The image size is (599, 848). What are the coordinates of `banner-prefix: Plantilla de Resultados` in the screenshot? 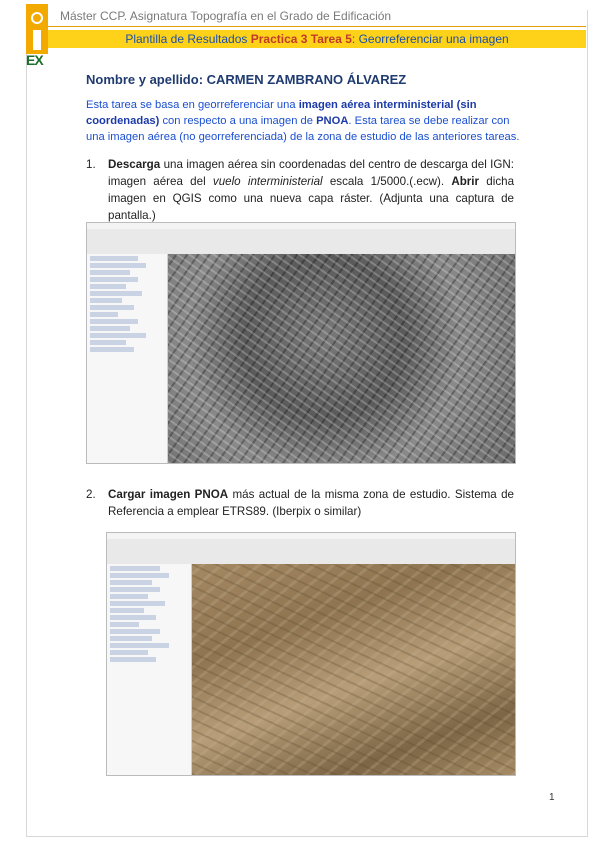 It's located at (188, 39).